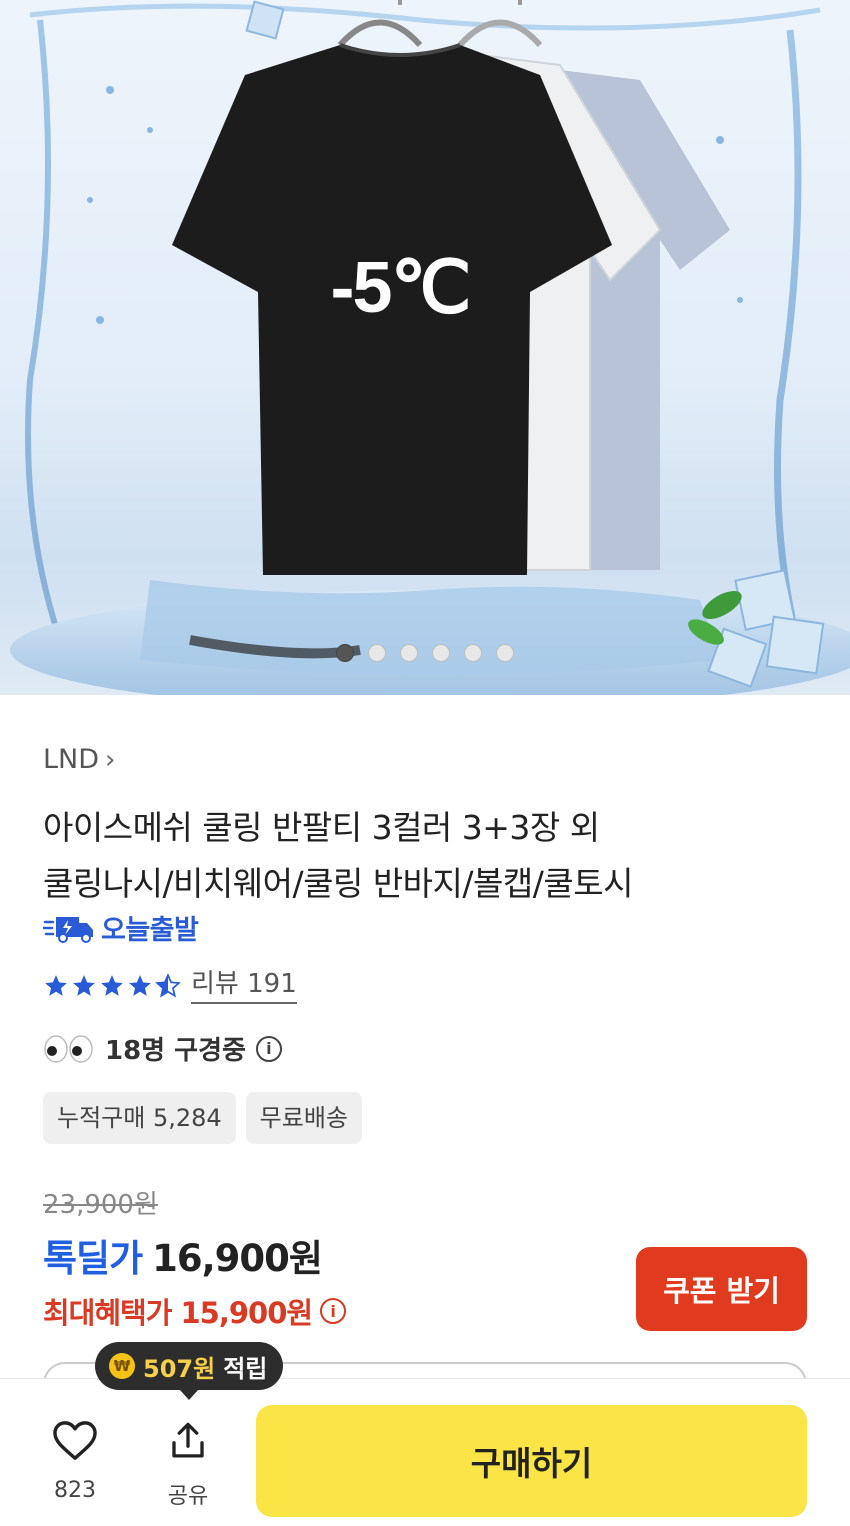 The width and height of the screenshot is (850, 1526). I want to click on brand-link: LND ›, so click(79, 759).